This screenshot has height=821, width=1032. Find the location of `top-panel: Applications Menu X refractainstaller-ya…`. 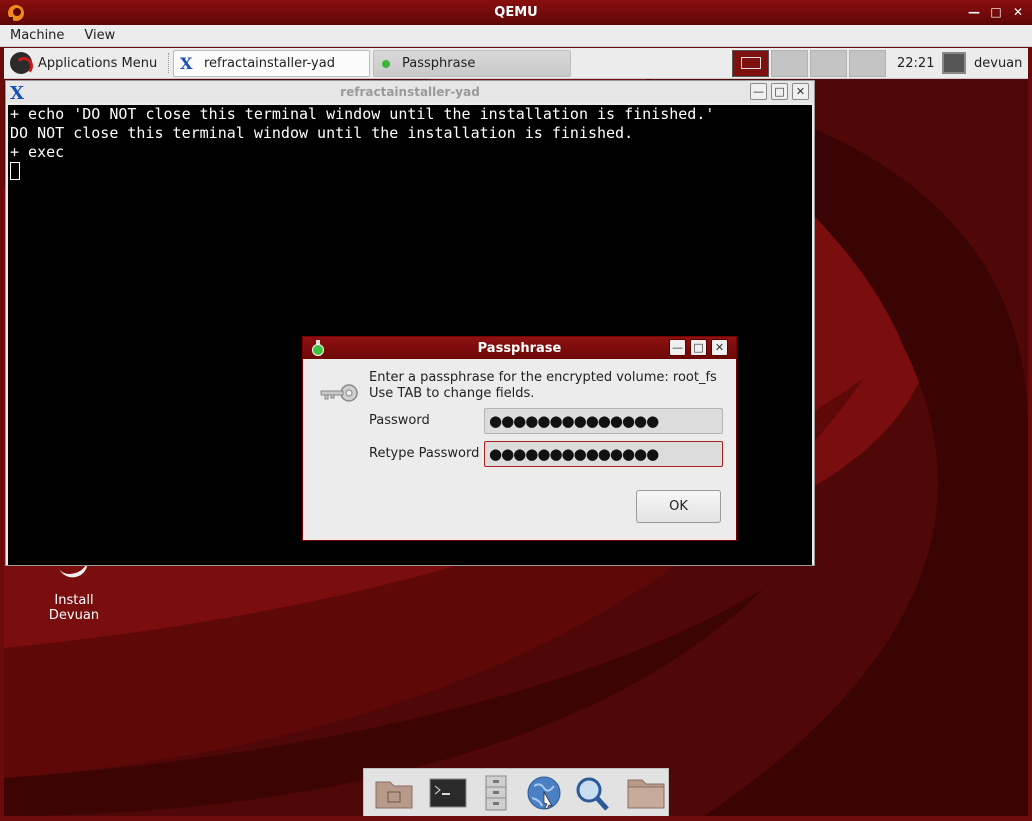

top-panel: Applications Menu X refractainstaller-ya… is located at coordinates (516, 63).